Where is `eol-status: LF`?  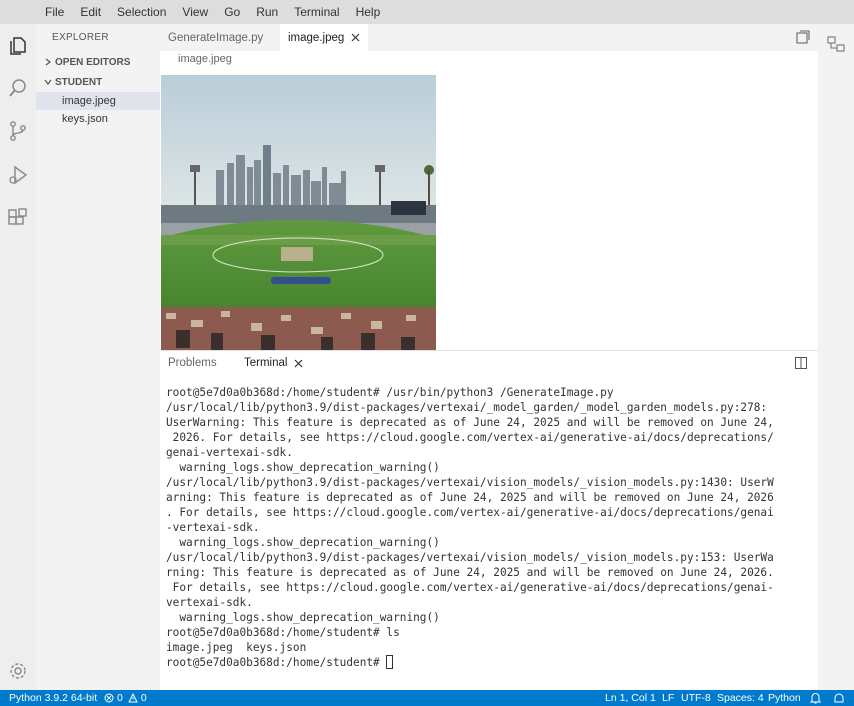 eol-status: LF is located at coordinates (668, 698).